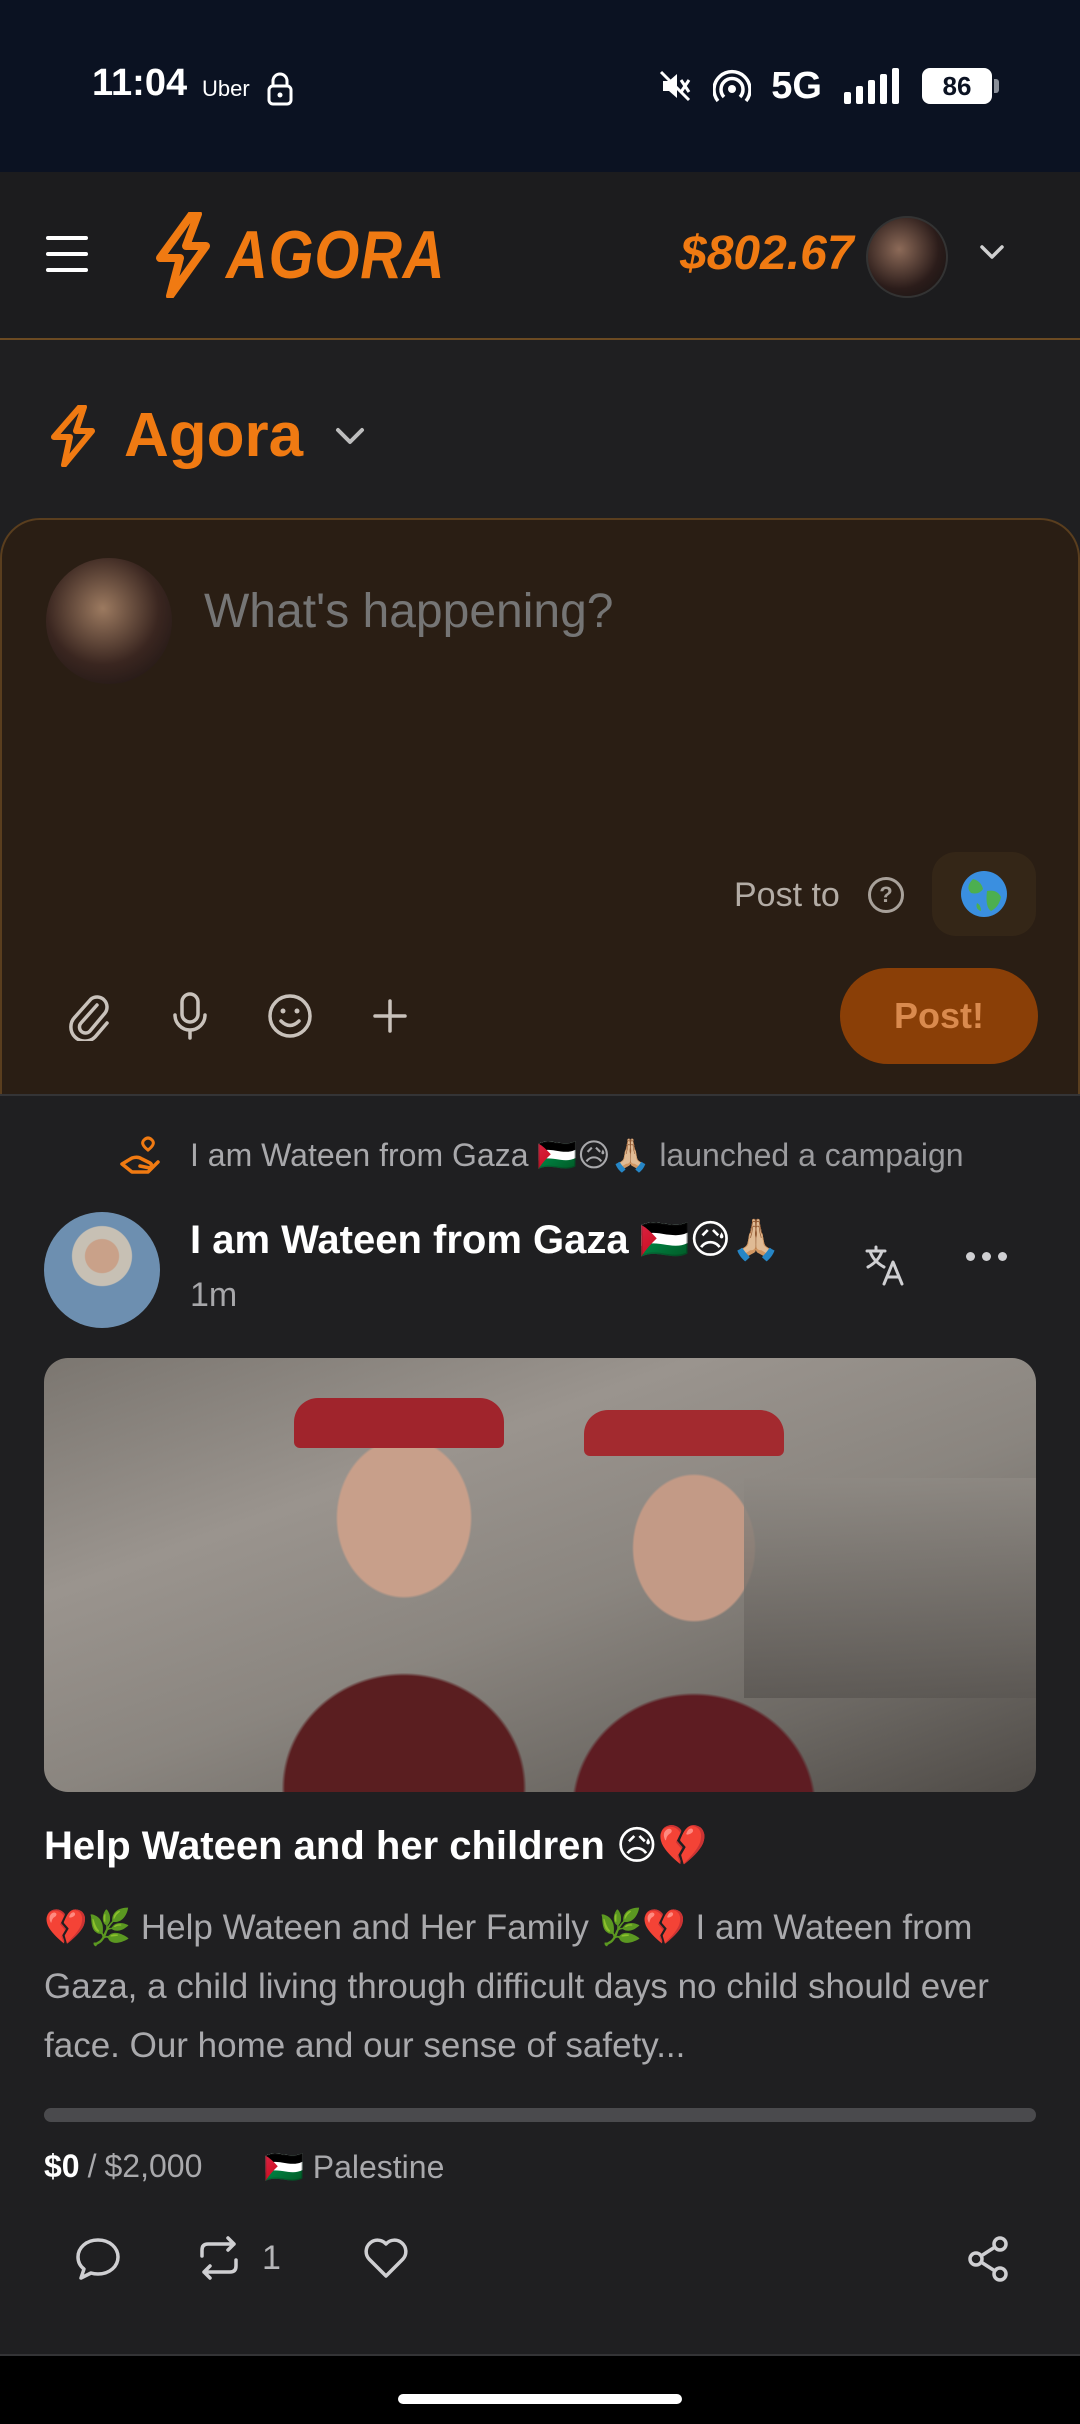  I want to click on profile-avatar, so click(907, 257).